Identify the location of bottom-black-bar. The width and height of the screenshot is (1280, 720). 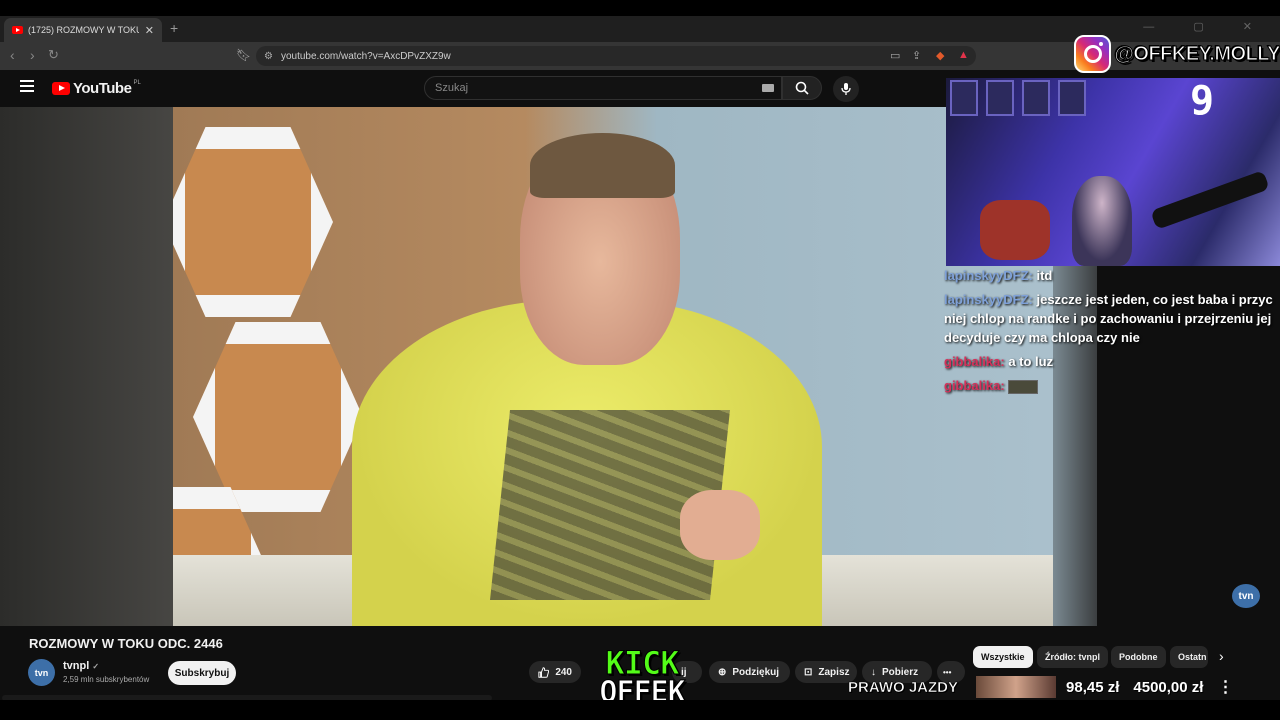
(640, 710).